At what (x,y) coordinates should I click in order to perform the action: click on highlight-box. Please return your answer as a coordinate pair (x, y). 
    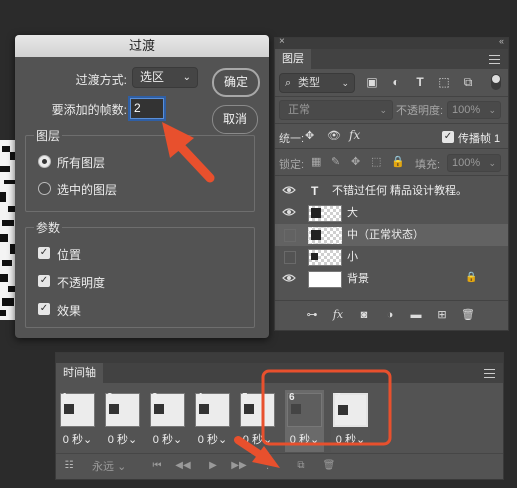
    Looking at the image, I should click on (326, 407).